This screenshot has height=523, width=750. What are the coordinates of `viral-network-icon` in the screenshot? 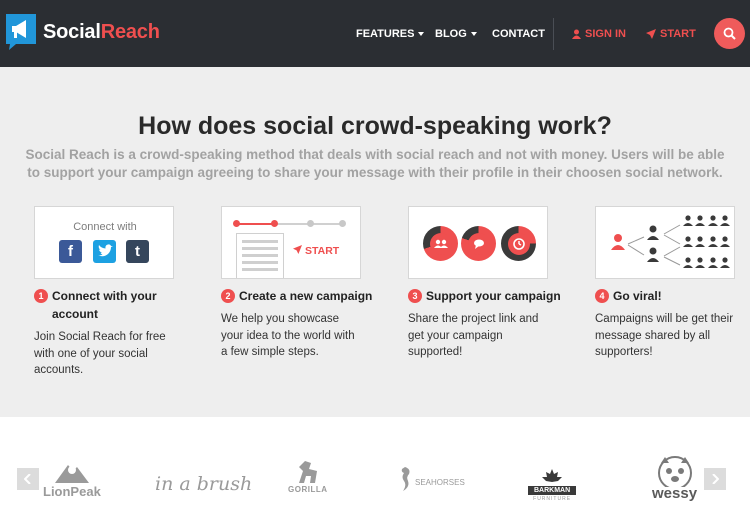 It's located at (670, 241).